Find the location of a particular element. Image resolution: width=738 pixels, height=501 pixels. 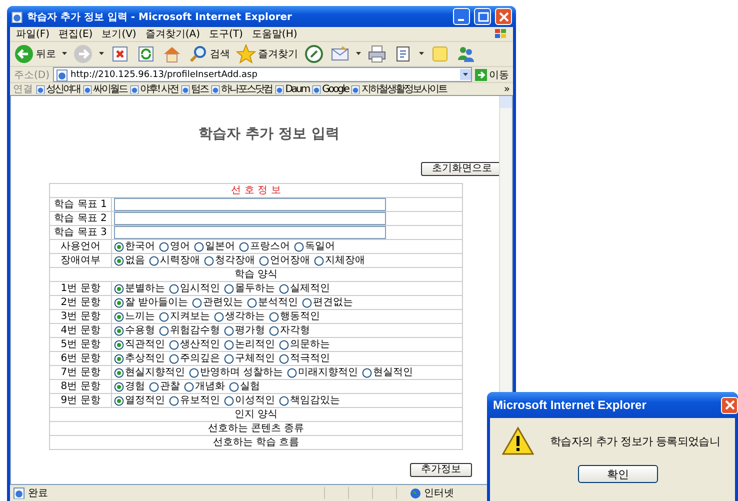

option-label: 경험 is located at coordinates (135, 386).